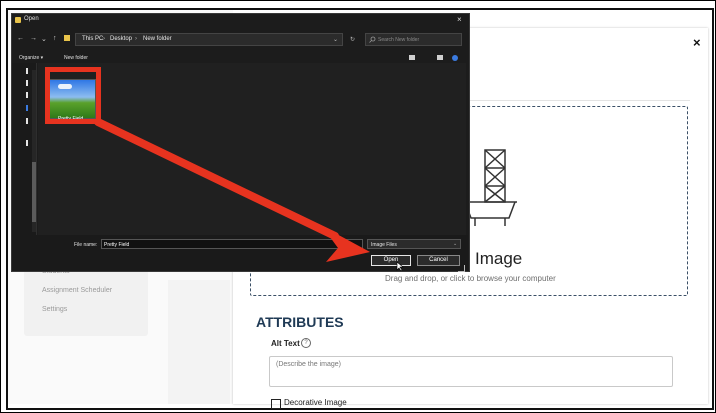  What do you see at coordinates (400, 266) in the screenshot?
I see `mouse-cursor-icon` at bounding box center [400, 266].